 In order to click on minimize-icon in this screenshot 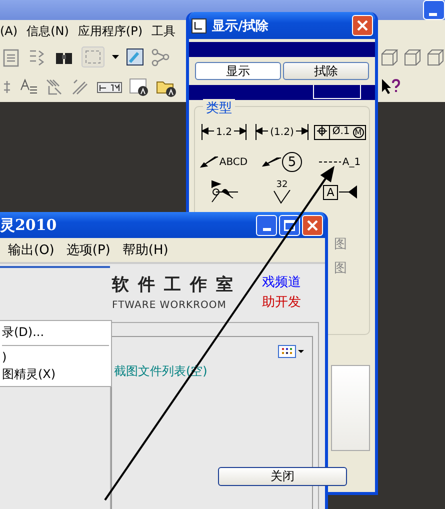, I will do `click(266, 229)`.